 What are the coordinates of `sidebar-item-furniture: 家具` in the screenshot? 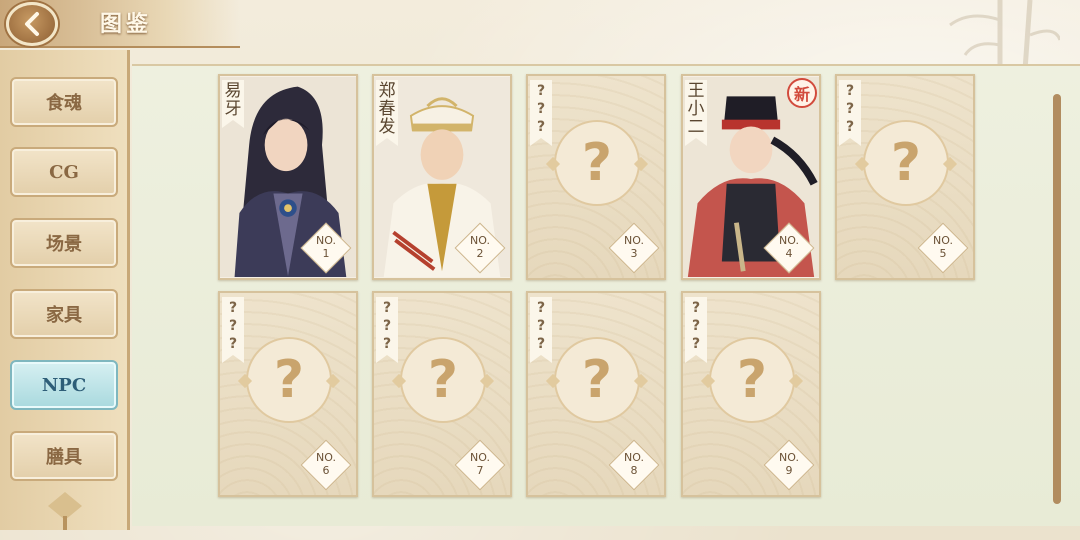 It's located at (64, 314).